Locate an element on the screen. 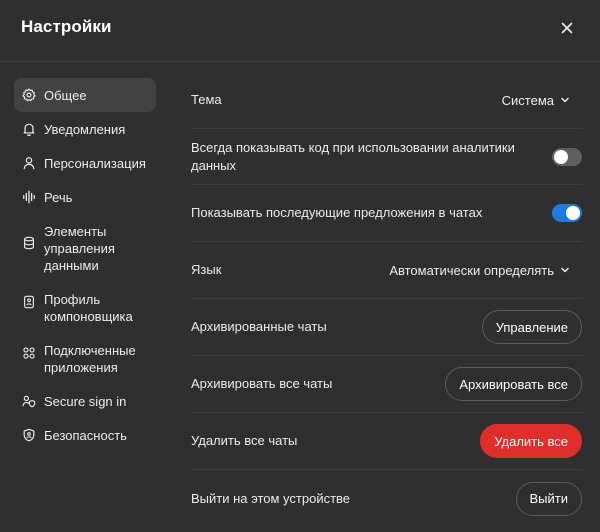  archive-all-button: Архивировать все is located at coordinates (513, 384).